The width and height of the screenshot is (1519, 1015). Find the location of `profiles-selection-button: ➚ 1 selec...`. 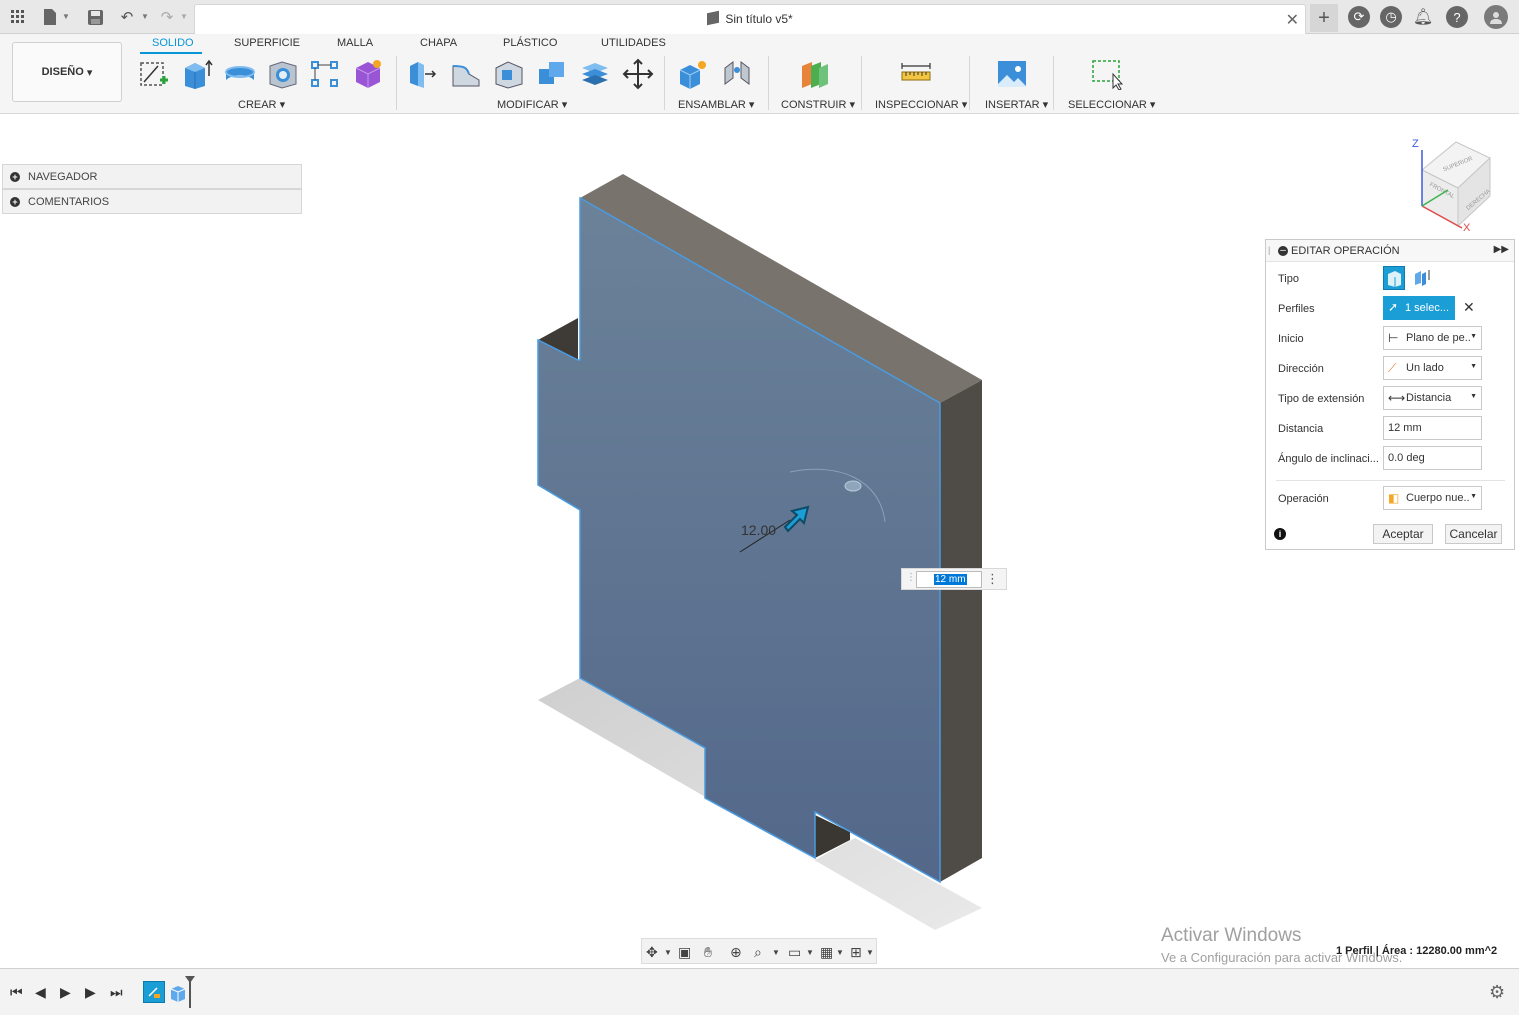

profiles-selection-button: ➚ 1 selec... is located at coordinates (1419, 308).